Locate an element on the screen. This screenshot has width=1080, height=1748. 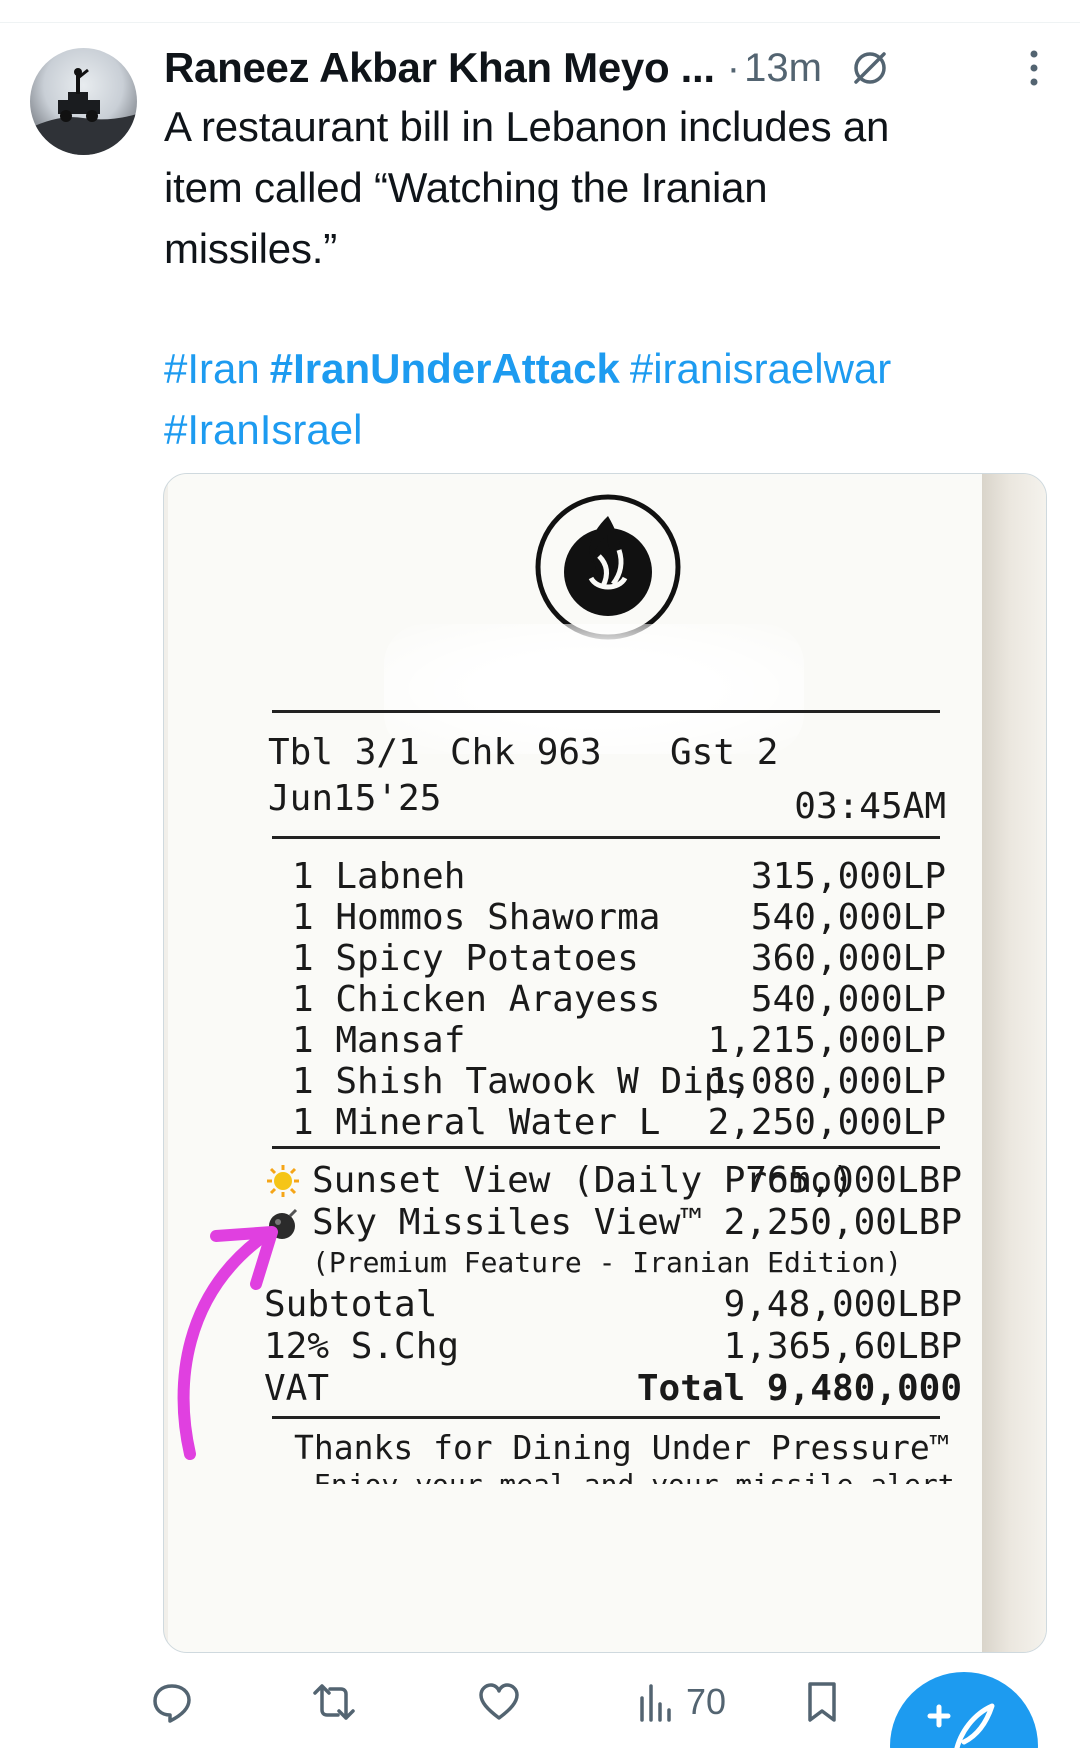
promo-missiles-name: Sky Missiles View™ is located at coordinates (507, 1222).